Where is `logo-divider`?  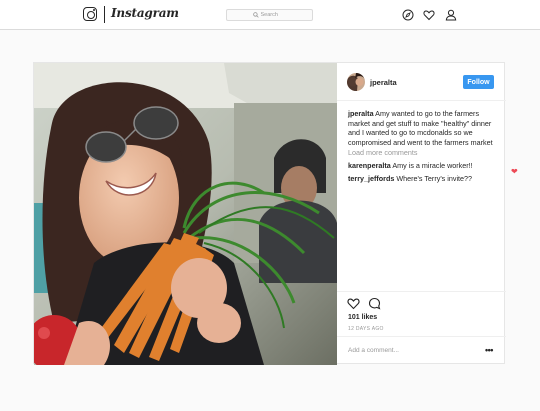 logo-divider is located at coordinates (104, 14).